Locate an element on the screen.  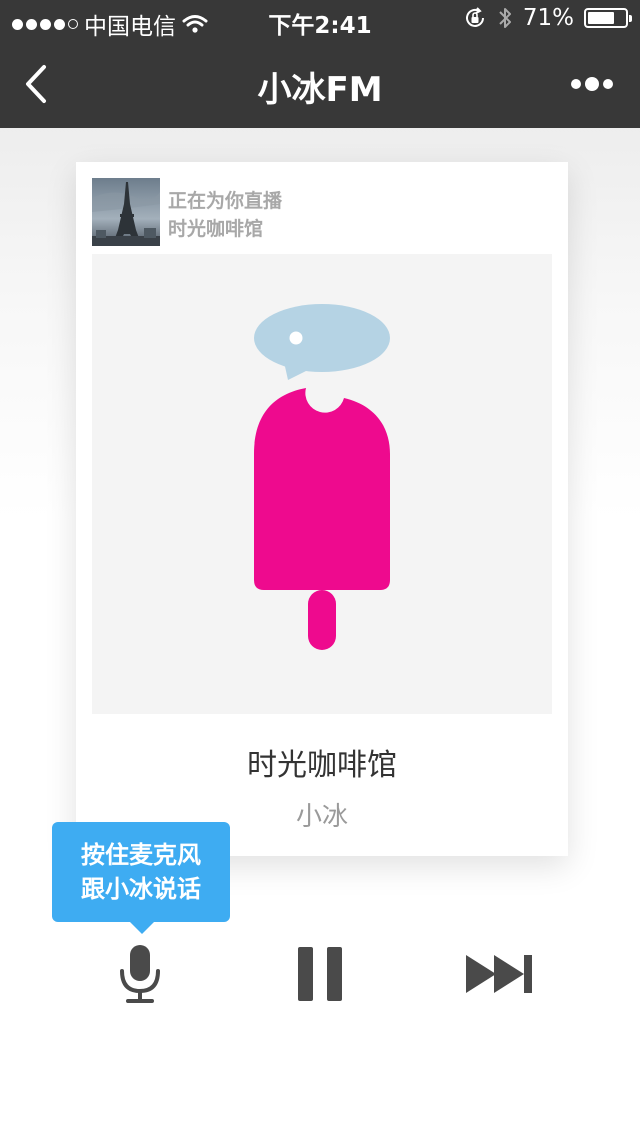
more-dots-icon is located at coordinates (592, 84).